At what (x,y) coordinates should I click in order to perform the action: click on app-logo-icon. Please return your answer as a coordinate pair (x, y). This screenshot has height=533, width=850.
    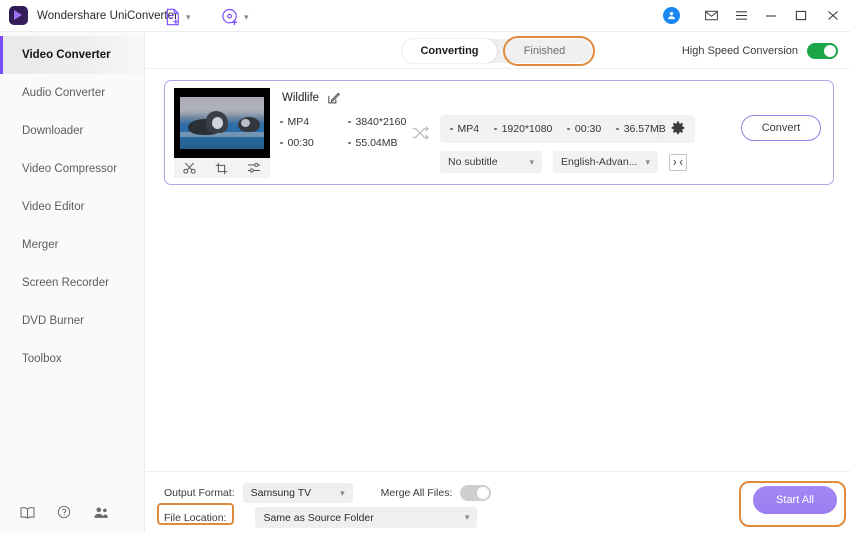
    Looking at the image, I should click on (18, 15).